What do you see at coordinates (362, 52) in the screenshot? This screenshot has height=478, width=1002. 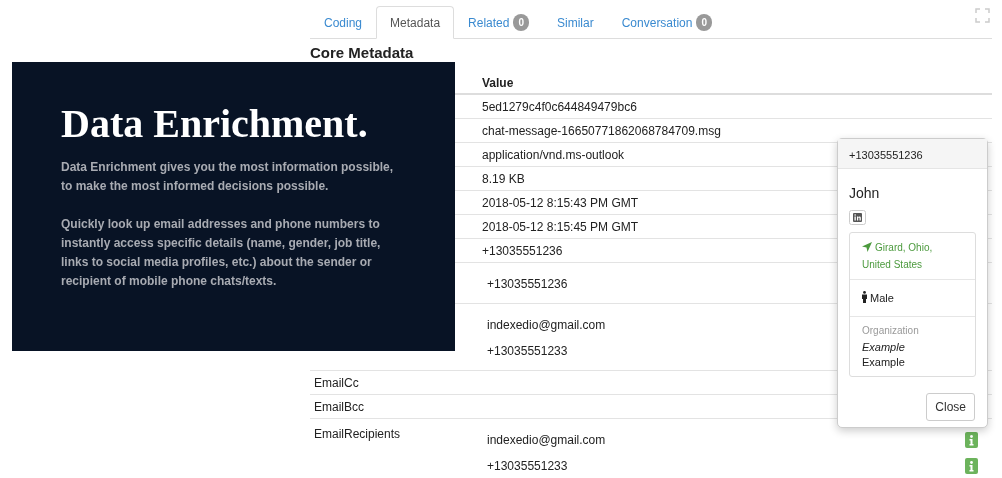 I see `section-title: Core Metadata` at bounding box center [362, 52].